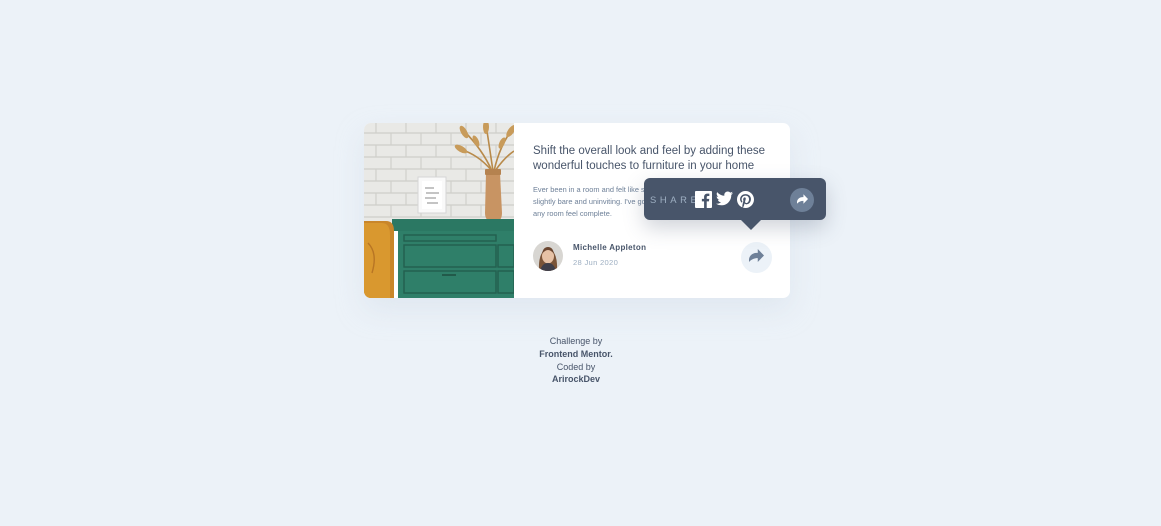 The height and width of the screenshot is (526, 1161). Describe the element at coordinates (653, 257) in the screenshot. I see `author-row: Michelle Appleton 28 Jun 2020` at that location.